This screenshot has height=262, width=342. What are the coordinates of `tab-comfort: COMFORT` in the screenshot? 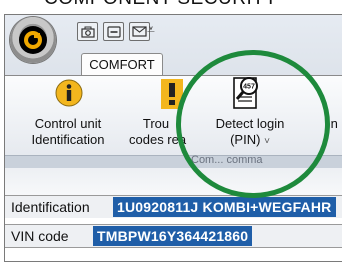 It's located at (122, 64).